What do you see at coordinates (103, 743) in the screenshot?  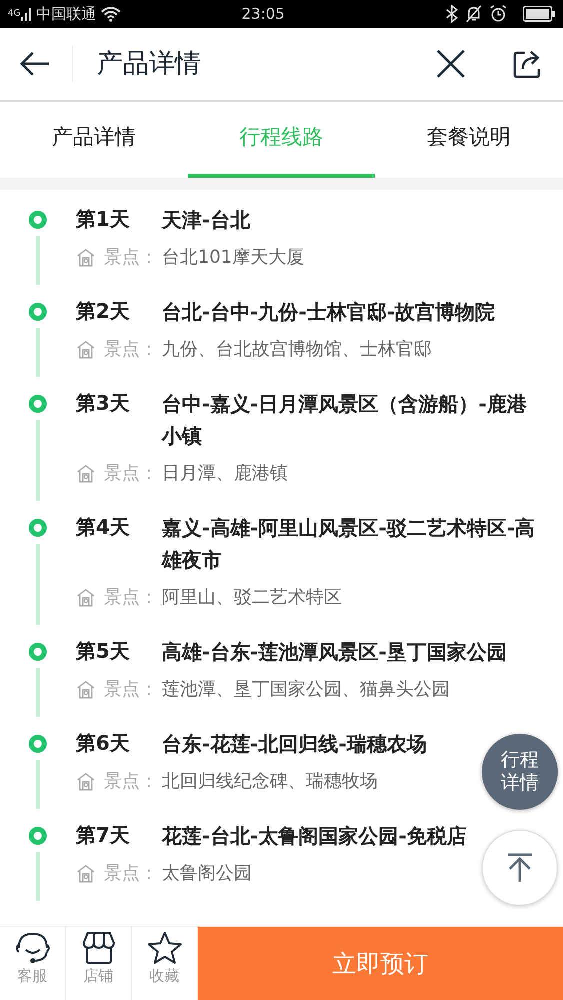 I see `day-label: 第6天` at bounding box center [103, 743].